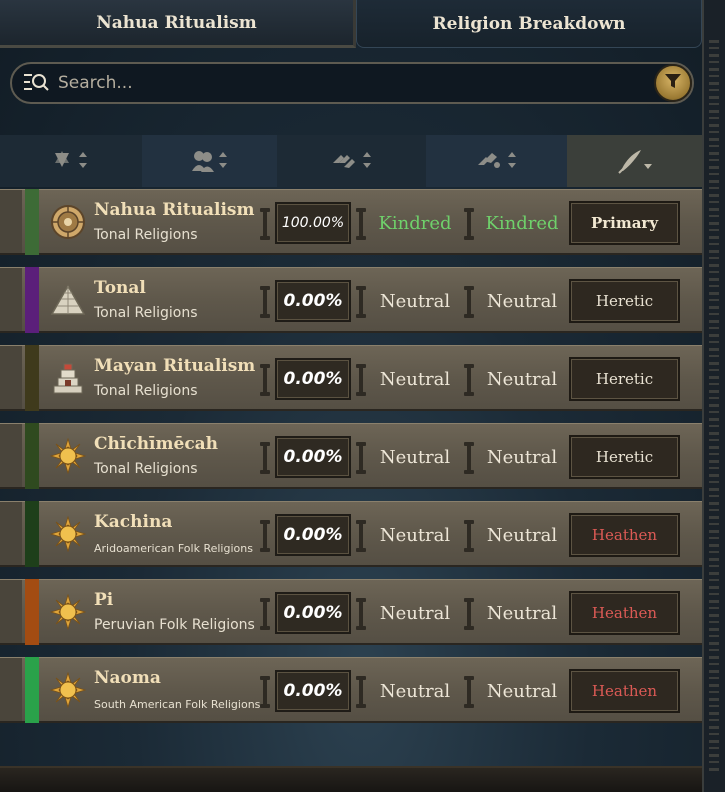 Image resolution: width=725 pixels, height=792 pixels. Describe the element at coordinates (529, 24) in the screenshot. I see `tab-religion-breakdown: Religion Breakdown` at that location.